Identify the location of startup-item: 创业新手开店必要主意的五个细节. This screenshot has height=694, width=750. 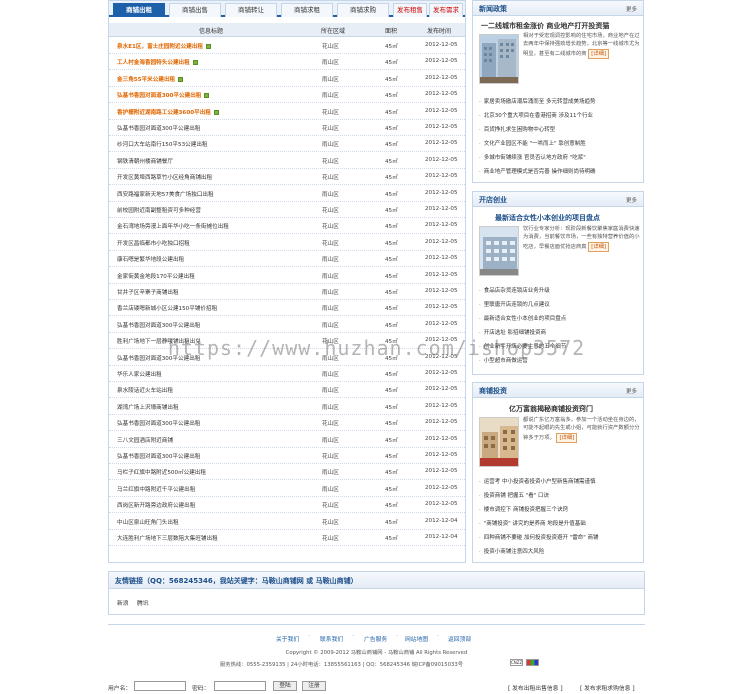
(523, 346).